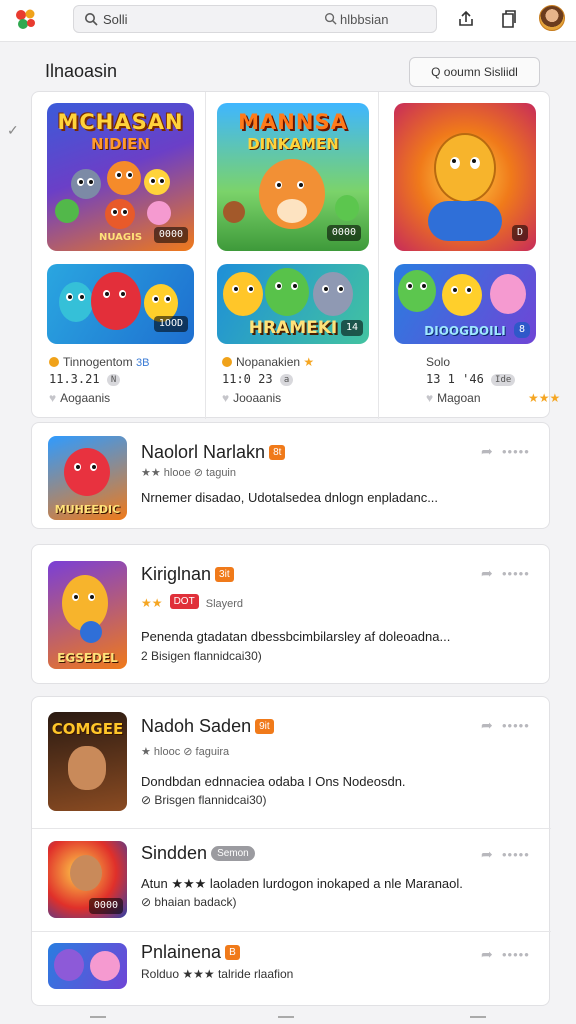  What do you see at coordinates (277, 452) in the screenshot?
I see `app-tag: 8t` at bounding box center [277, 452].